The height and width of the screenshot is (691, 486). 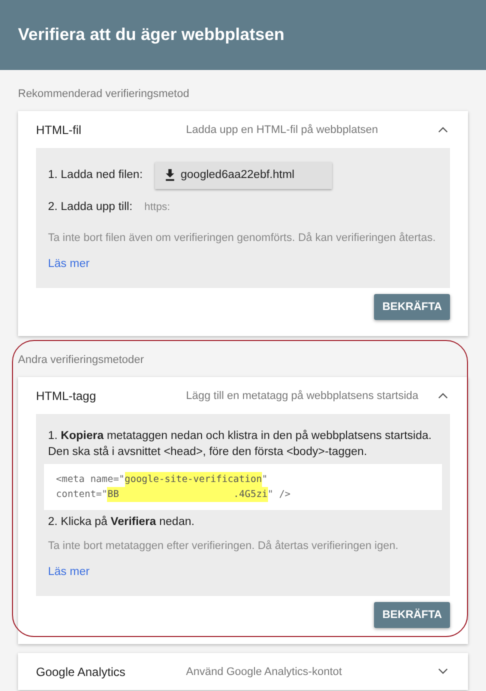 What do you see at coordinates (265, 480) in the screenshot?
I see `code-text: "` at bounding box center [265, 480].